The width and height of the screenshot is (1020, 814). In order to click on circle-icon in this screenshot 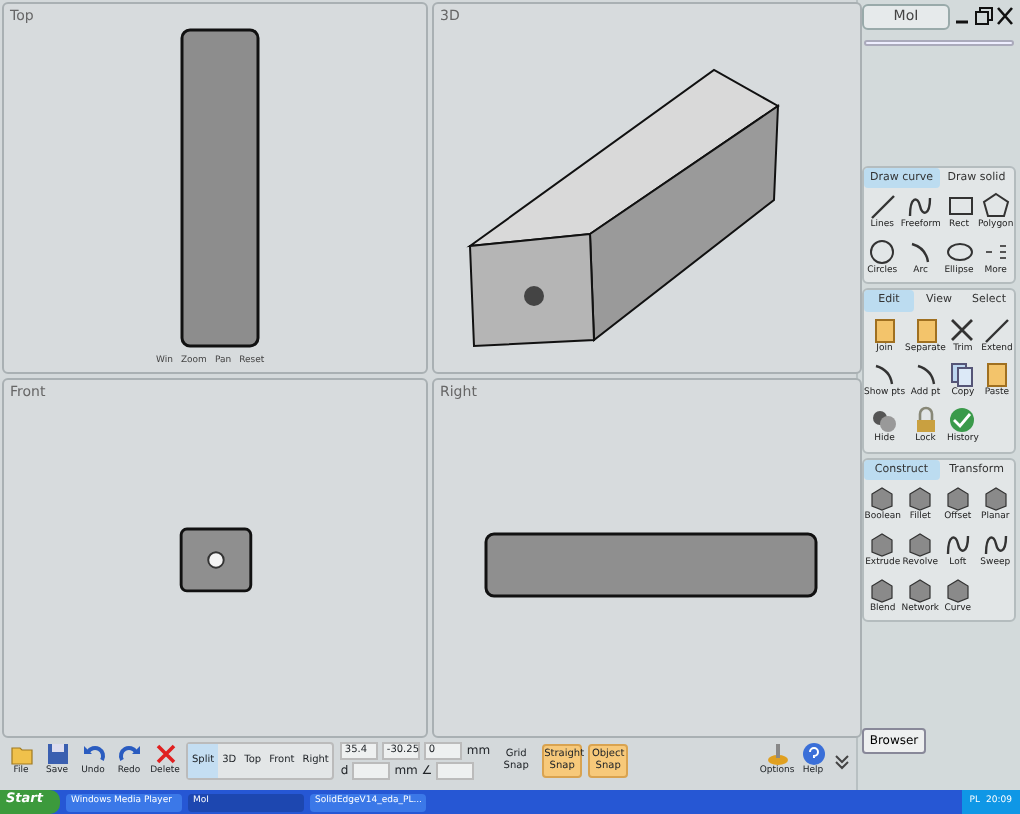, I will do `click(882, 251)`.